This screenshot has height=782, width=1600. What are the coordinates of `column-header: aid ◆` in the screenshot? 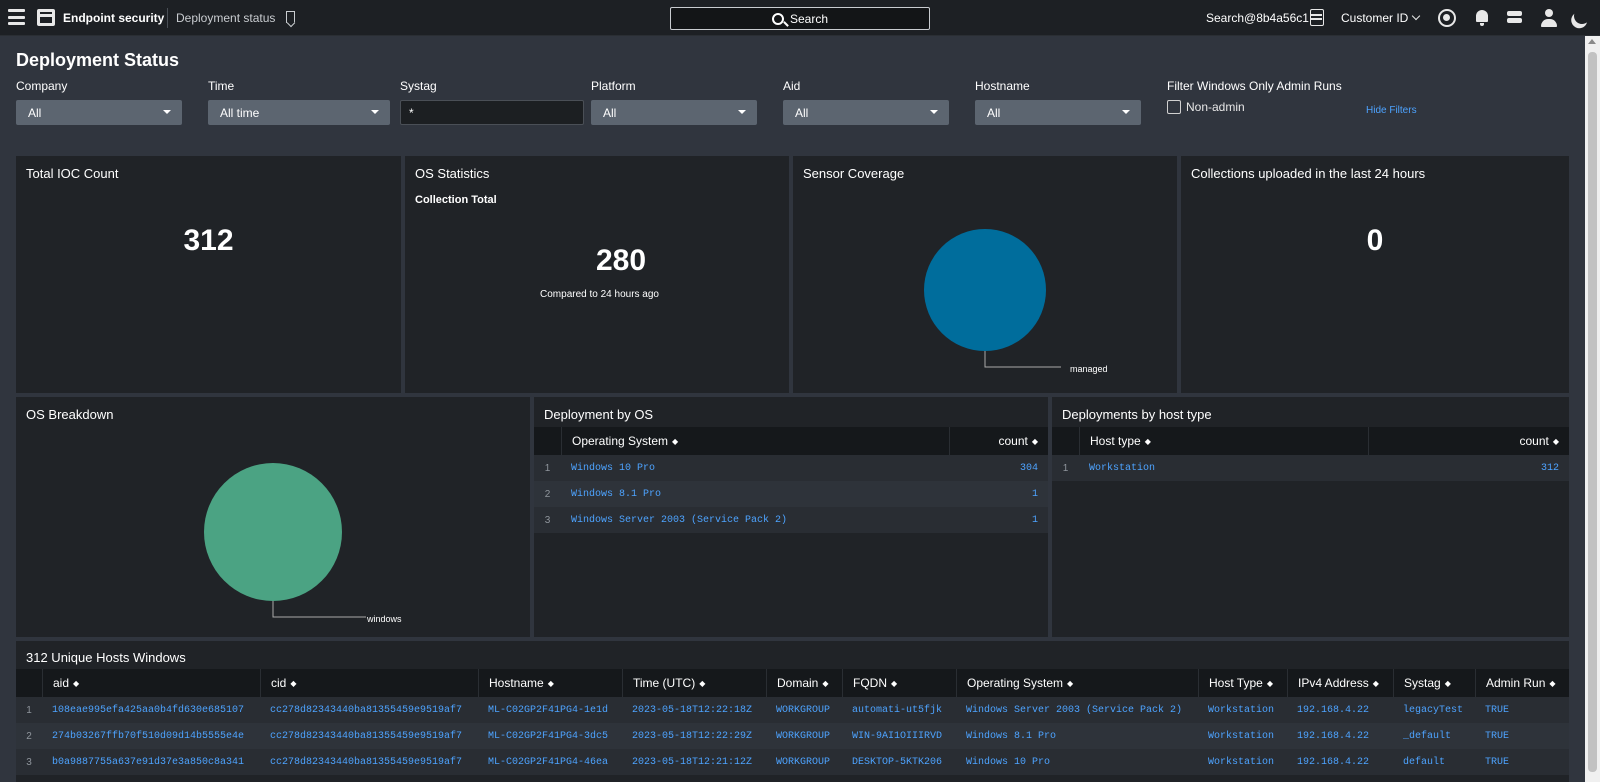 It's located at (151, 683).